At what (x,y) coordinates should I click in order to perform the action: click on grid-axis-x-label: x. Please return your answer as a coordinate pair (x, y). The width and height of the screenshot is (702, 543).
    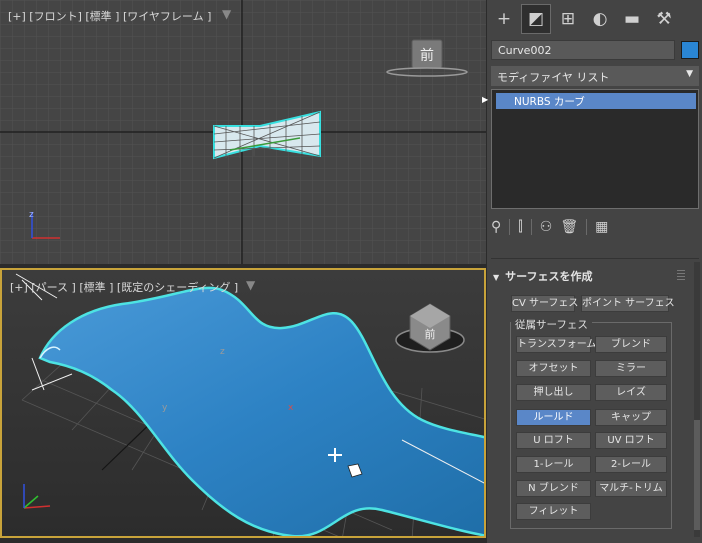
    Looking at the image, I should click on (291, 408).